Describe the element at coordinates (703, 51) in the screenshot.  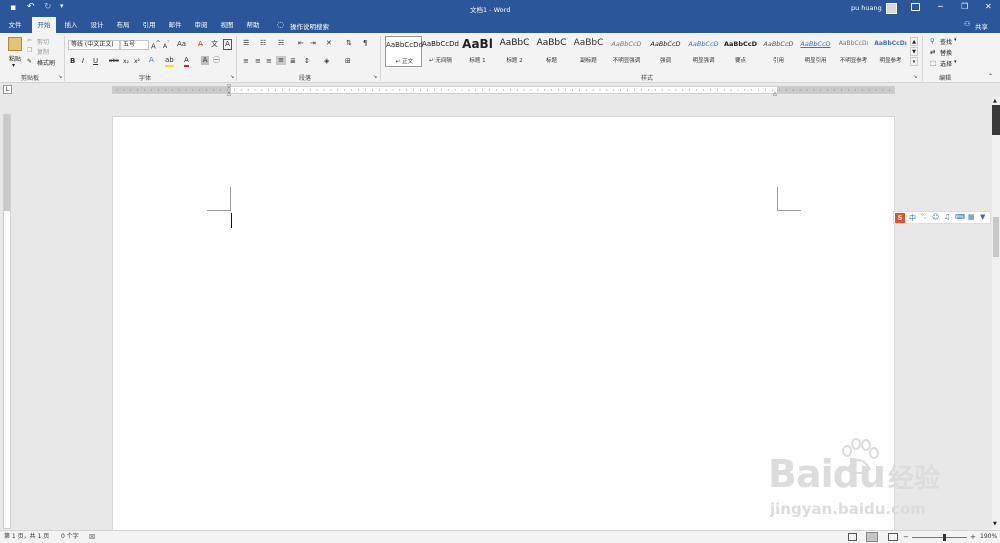
I see `style-intense-emphasis: AaBbCcD 明显强调` at that location.